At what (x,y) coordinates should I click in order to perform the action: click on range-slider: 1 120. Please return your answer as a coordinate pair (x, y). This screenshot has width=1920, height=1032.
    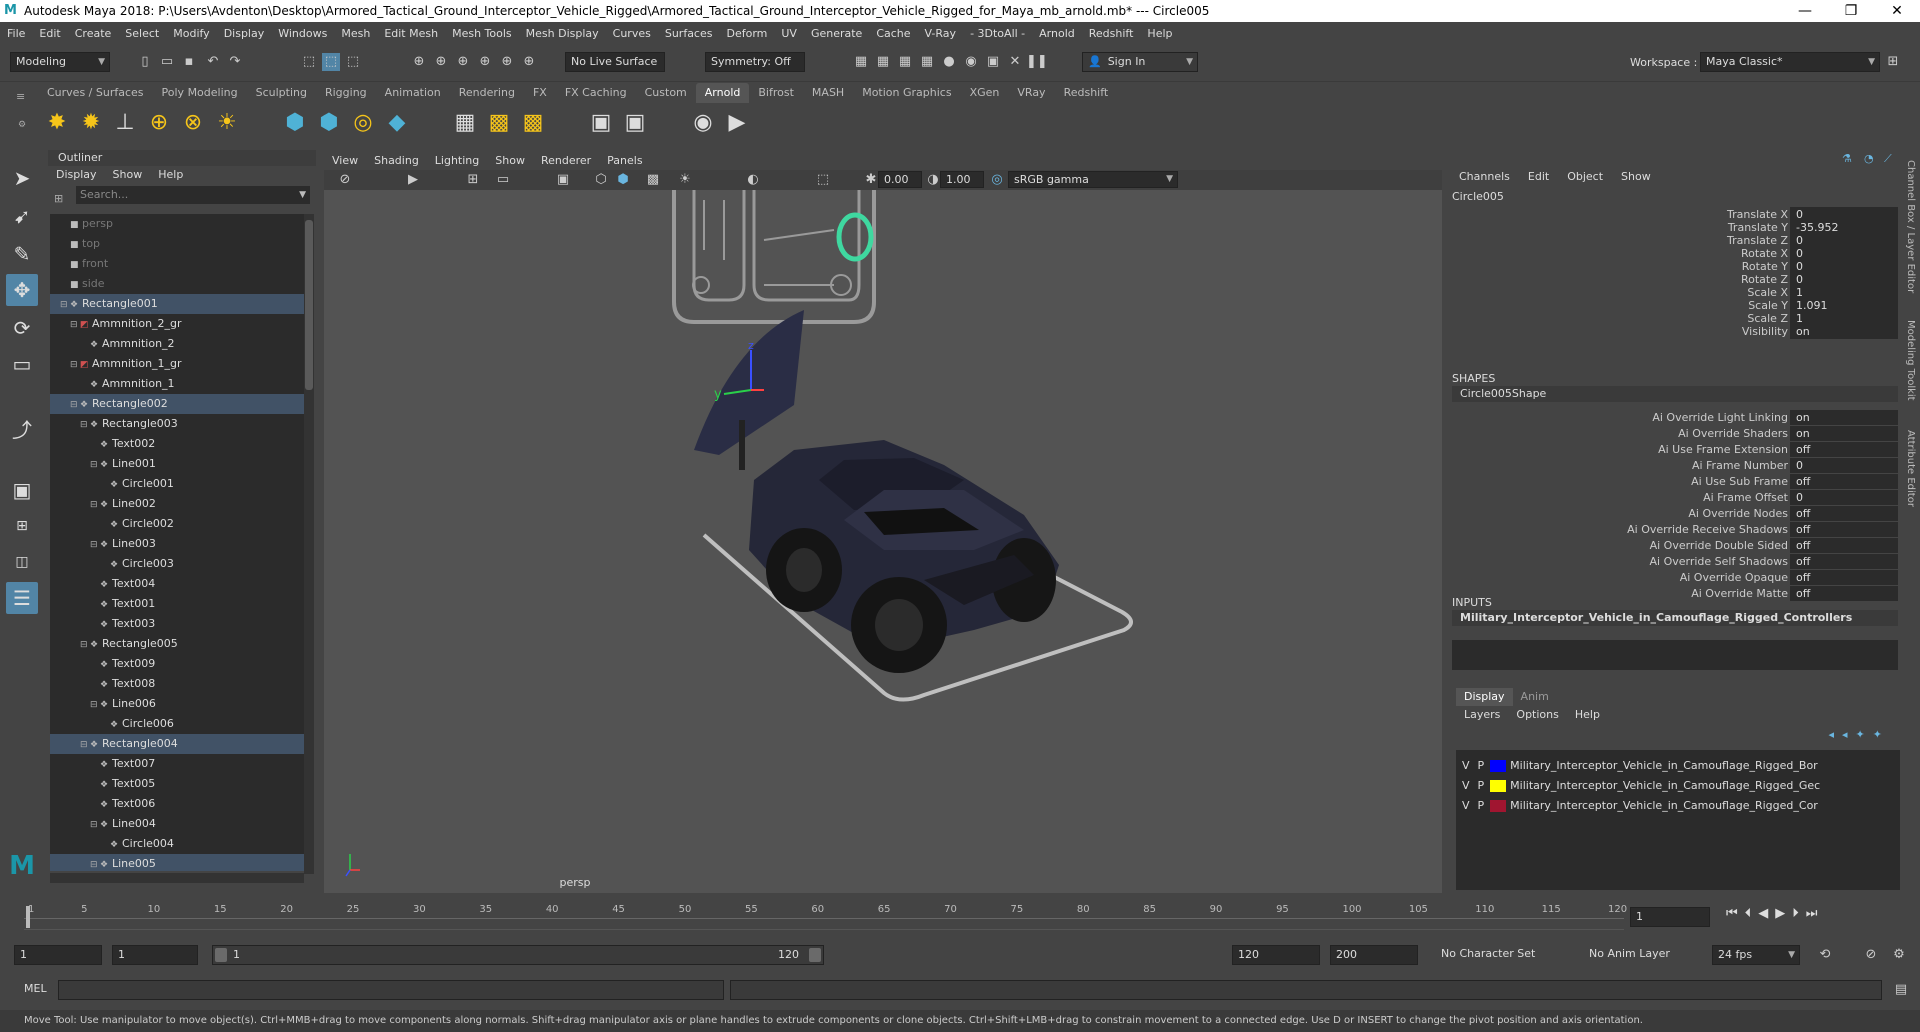
    Looking at the image, I should click on (518, 955).